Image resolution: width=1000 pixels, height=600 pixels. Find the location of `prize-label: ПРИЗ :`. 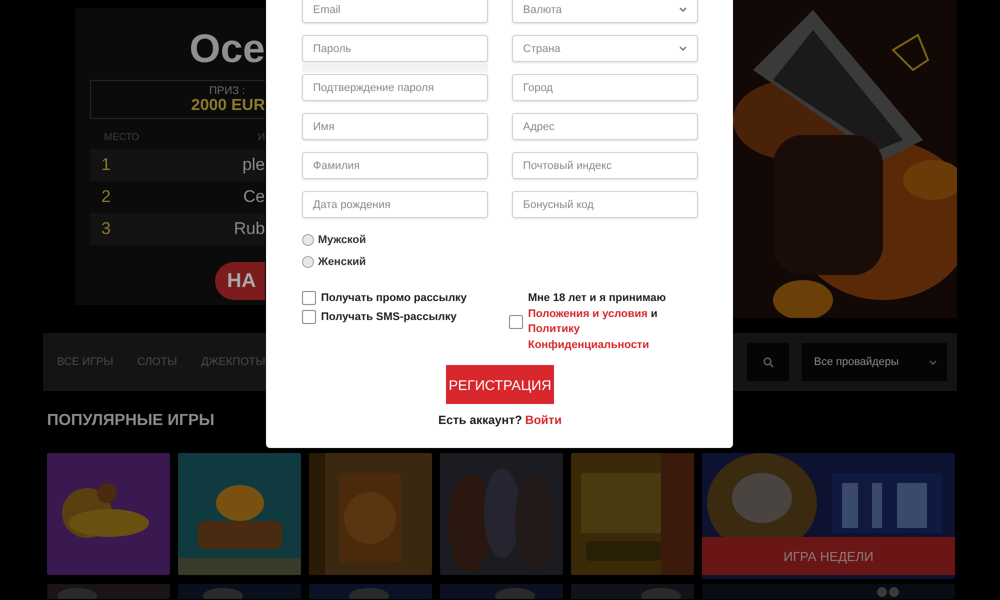

prize-label: ПРИЗ : is located at coordinates (227, 90).